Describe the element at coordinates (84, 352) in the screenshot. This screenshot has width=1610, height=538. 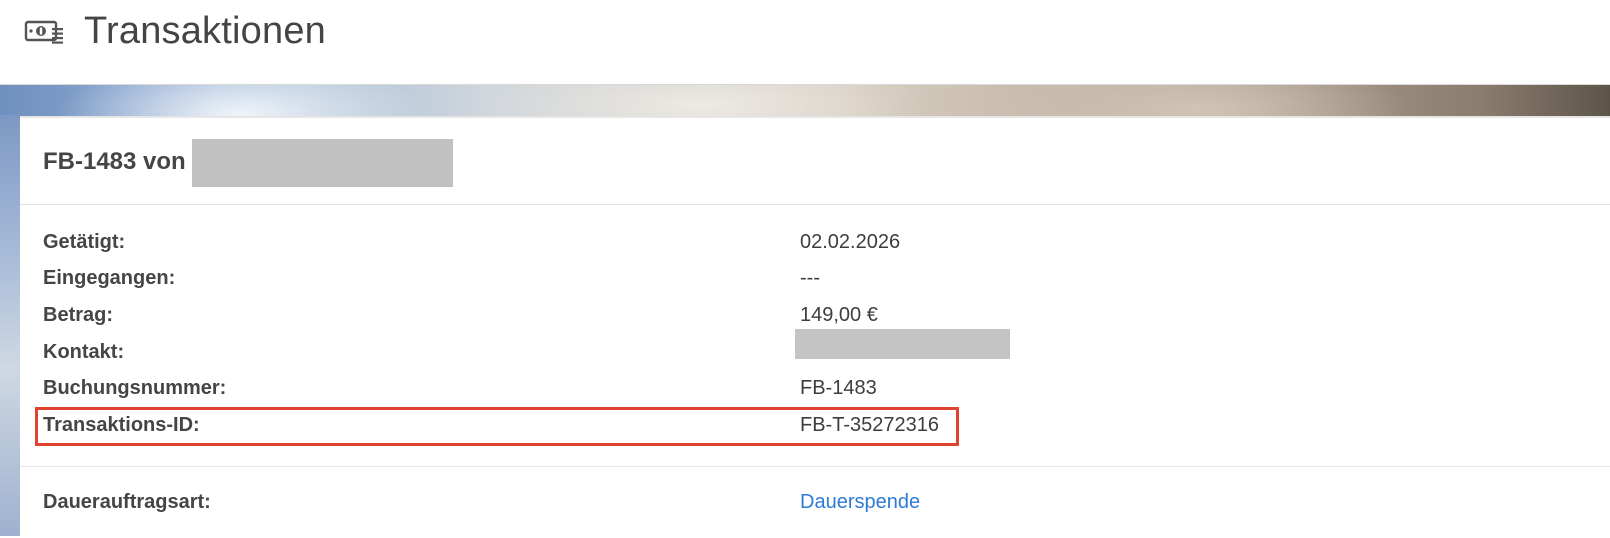
I see `label-kontakt: Kontakt:` at that location.